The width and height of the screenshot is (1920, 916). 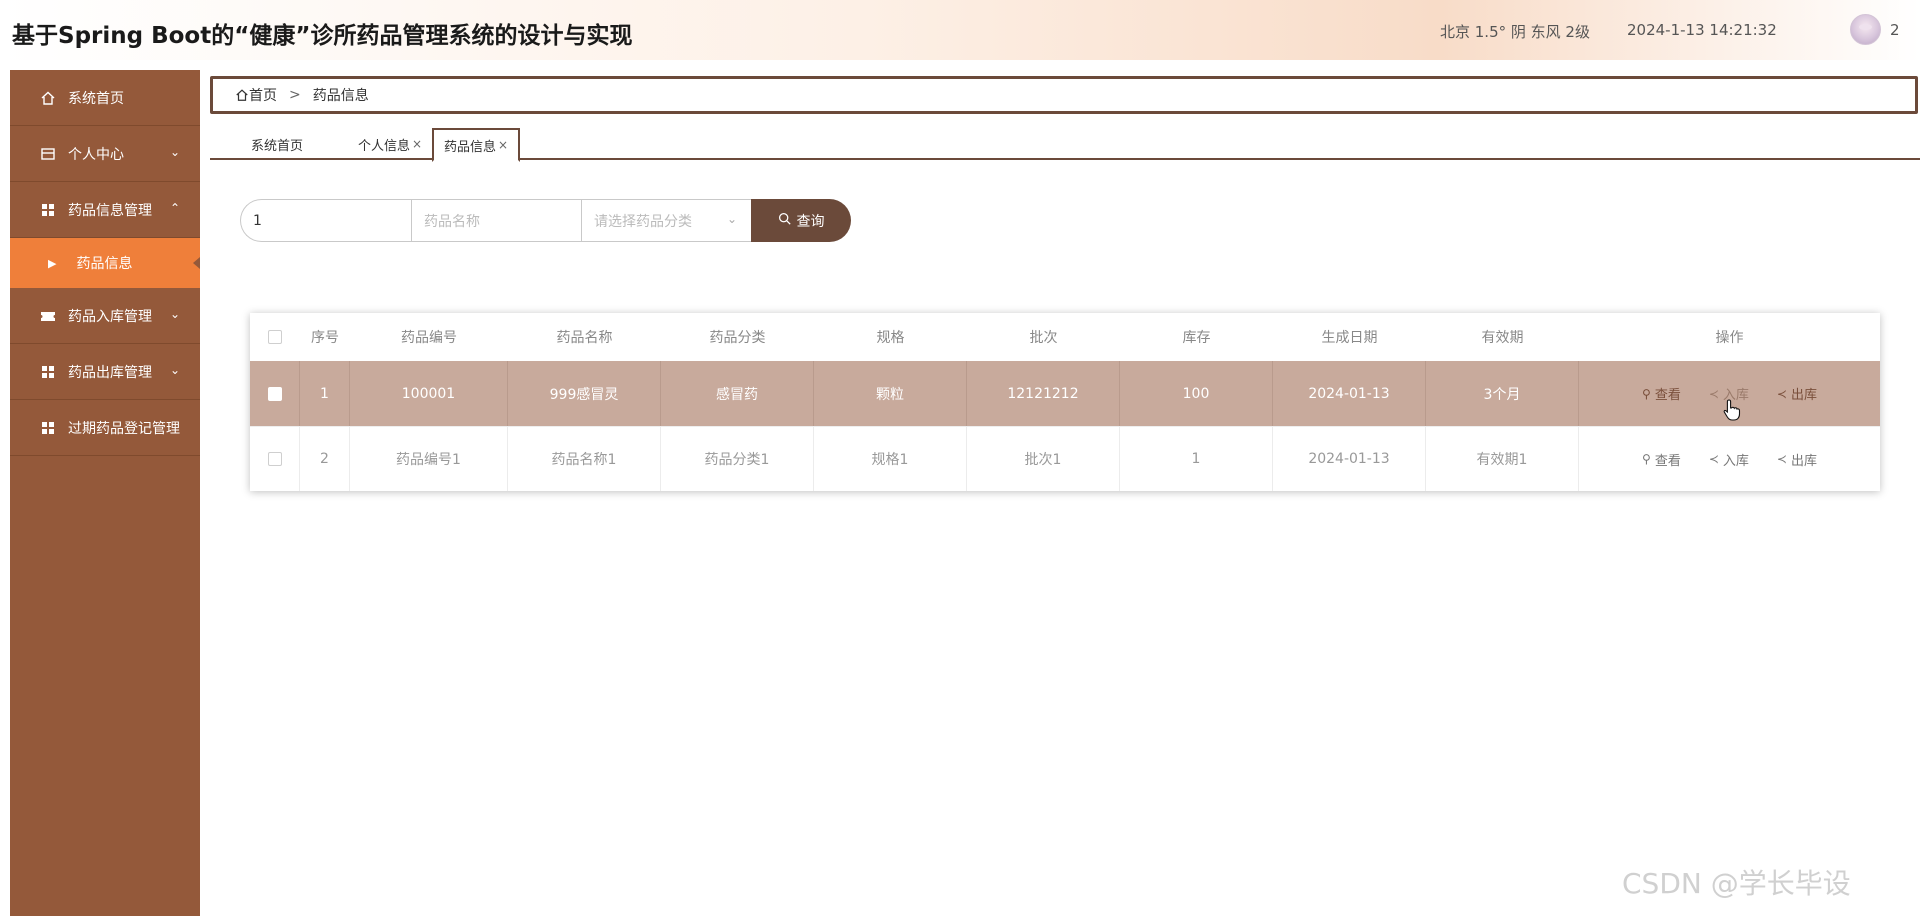 What do you see at coordinates (1349, 393) in the screenshot?
I see `table-cell: 2024-01-13` at bounding box center [1349, 393].